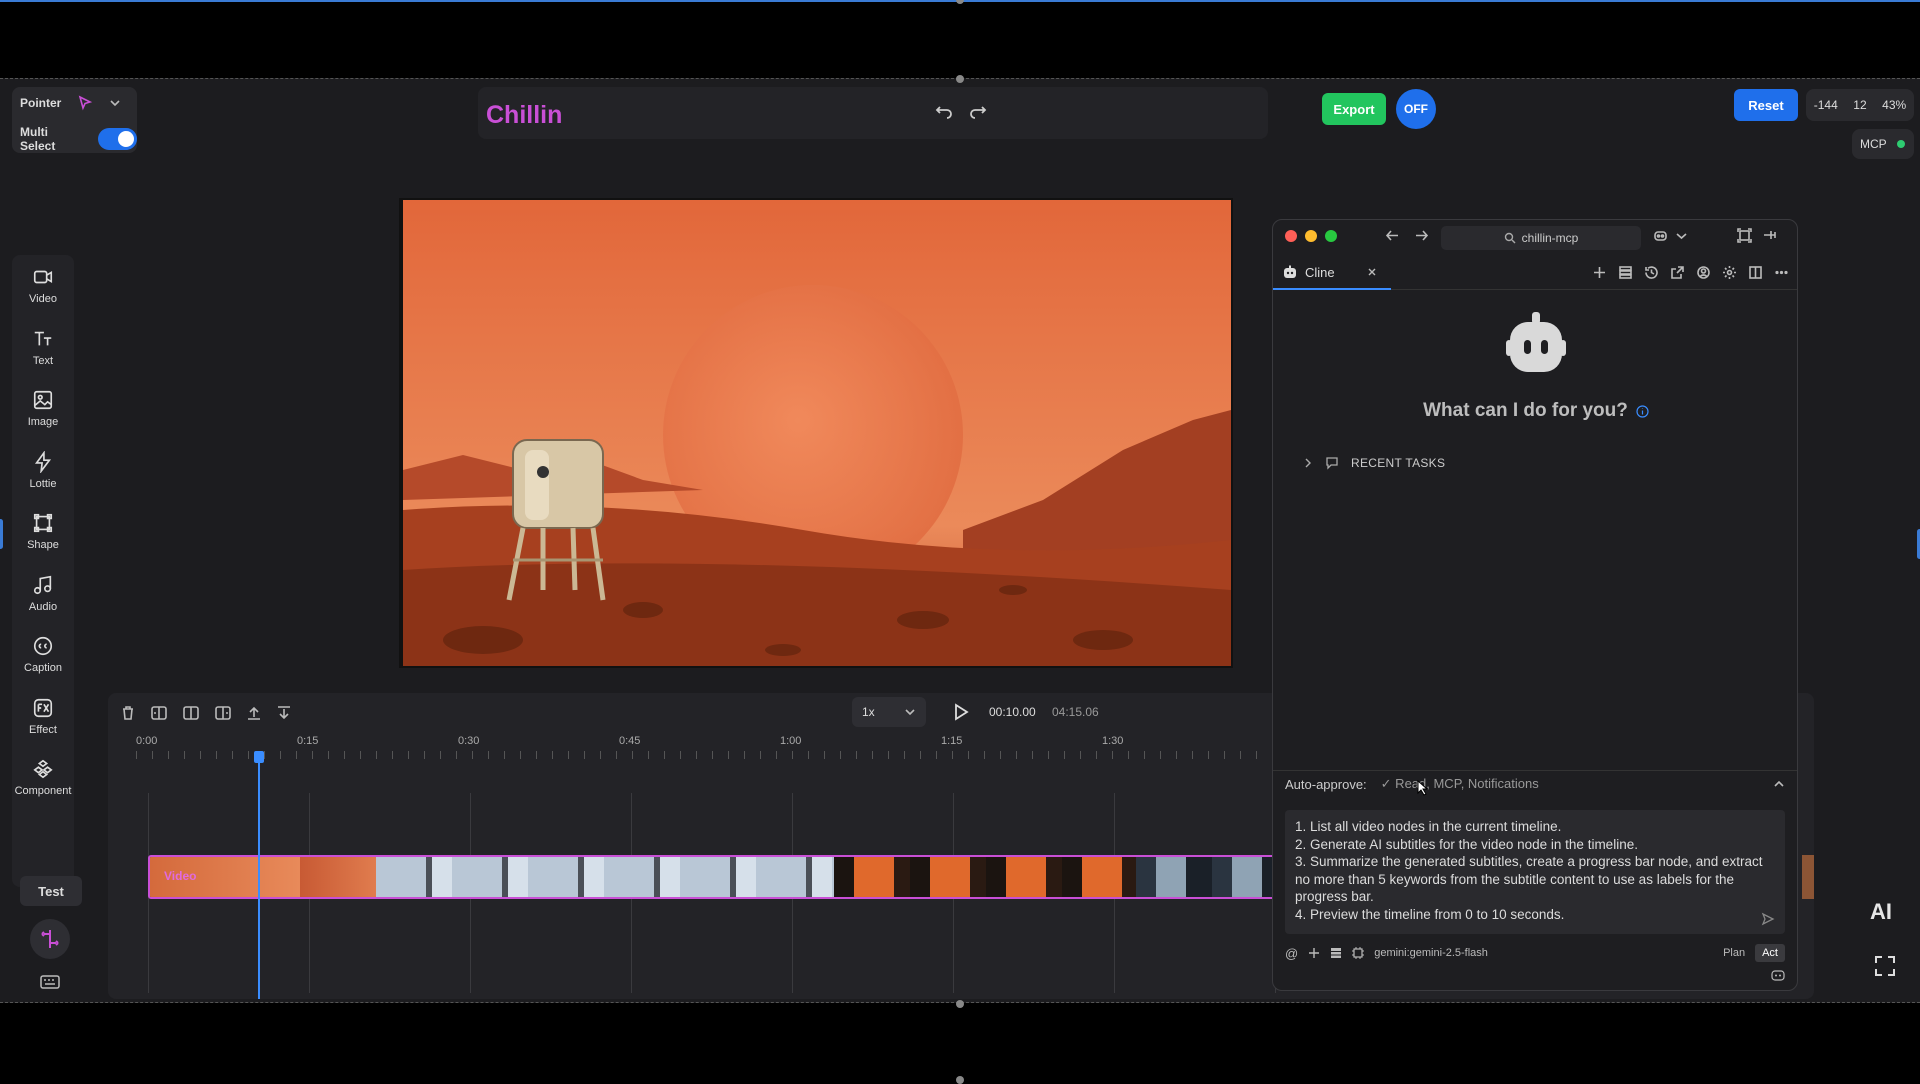  I want to click on mcp-status-dot, so click(1900, 144).